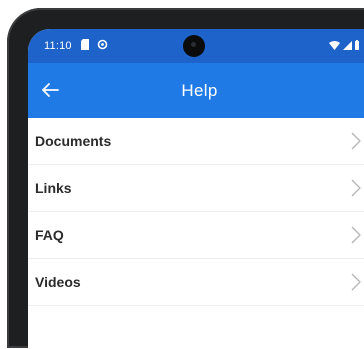 This screenshot has width=364, height=349. I want to click on battery-icon, so click(357, 46).